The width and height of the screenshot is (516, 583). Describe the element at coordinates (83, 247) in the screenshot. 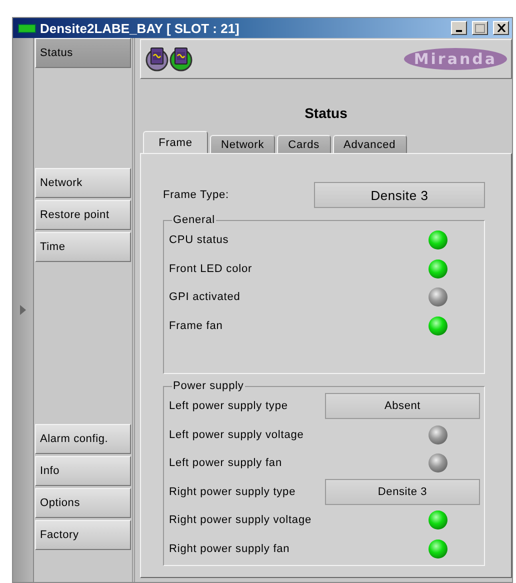

I see `sidebar-item: Time` at that location.